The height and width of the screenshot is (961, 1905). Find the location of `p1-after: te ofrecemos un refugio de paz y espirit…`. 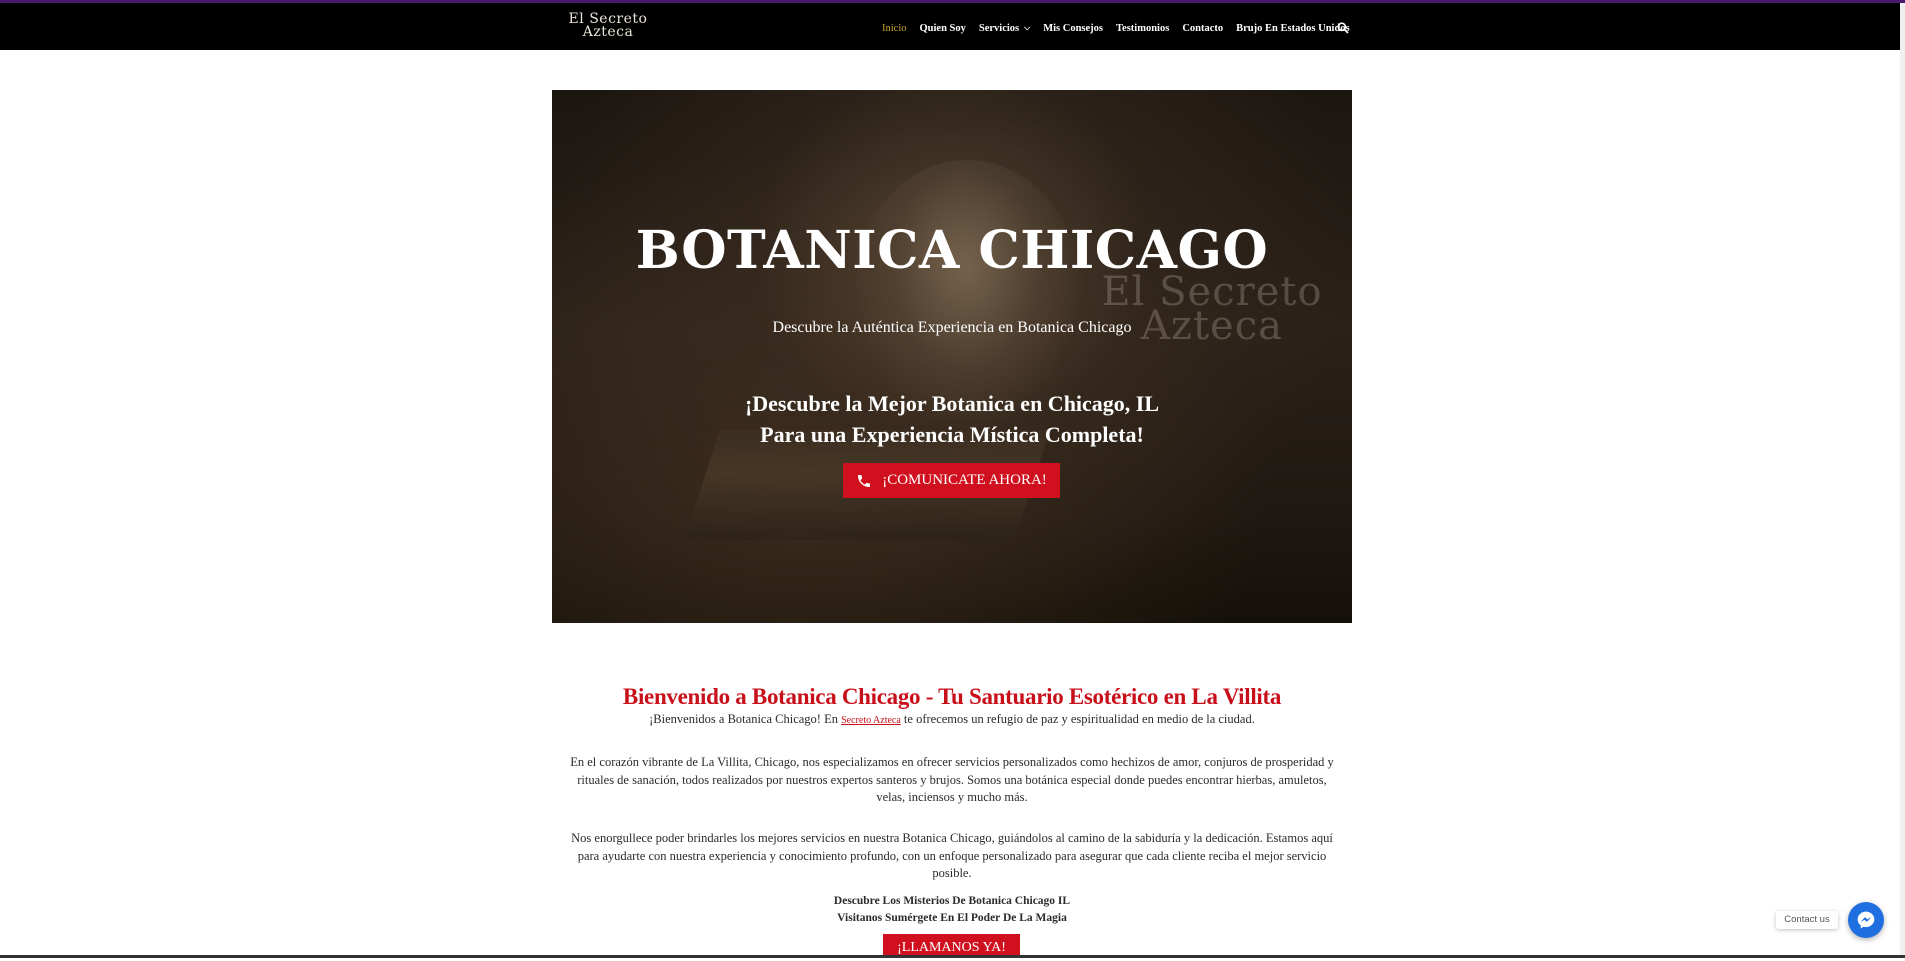

p1-after: te ofrecemos un refugio de paz y espirit… is located at coordinates (1077, 719).